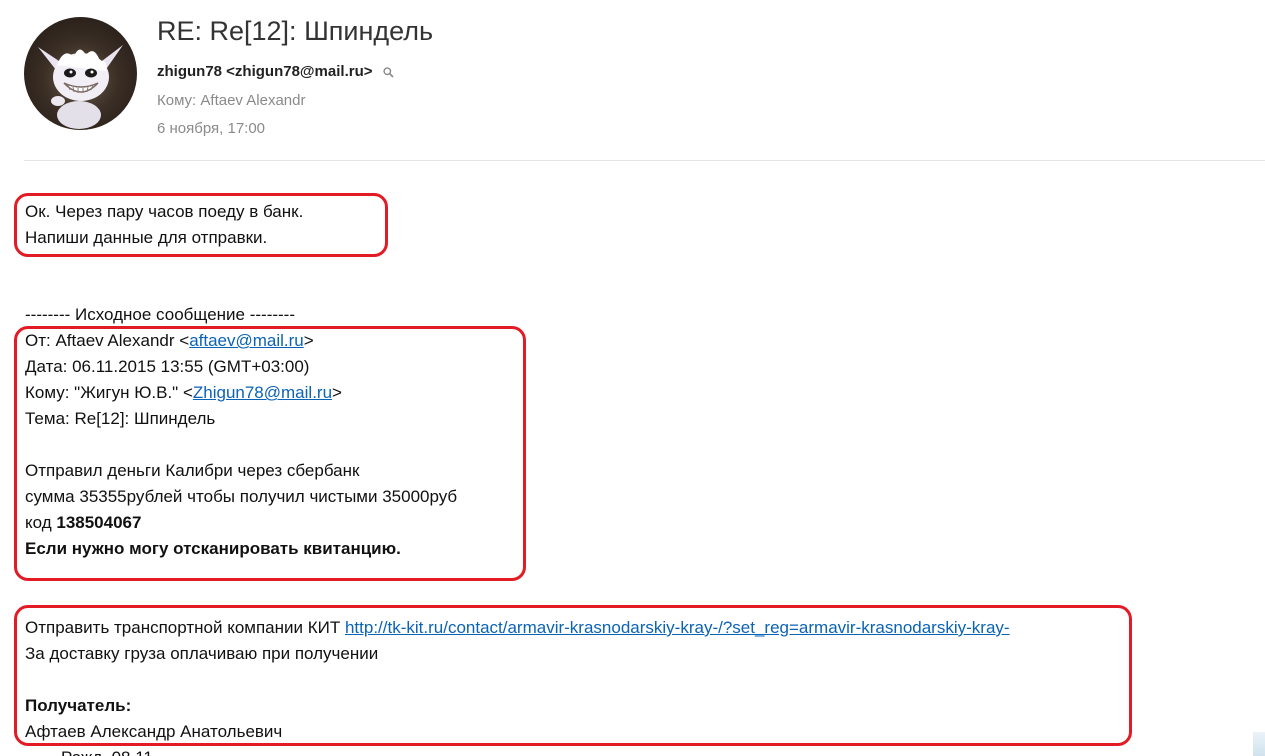  What do you see at coordinates (388, 72) in the screenshot?
I see `search-icon` at bounding box center [388, 72].